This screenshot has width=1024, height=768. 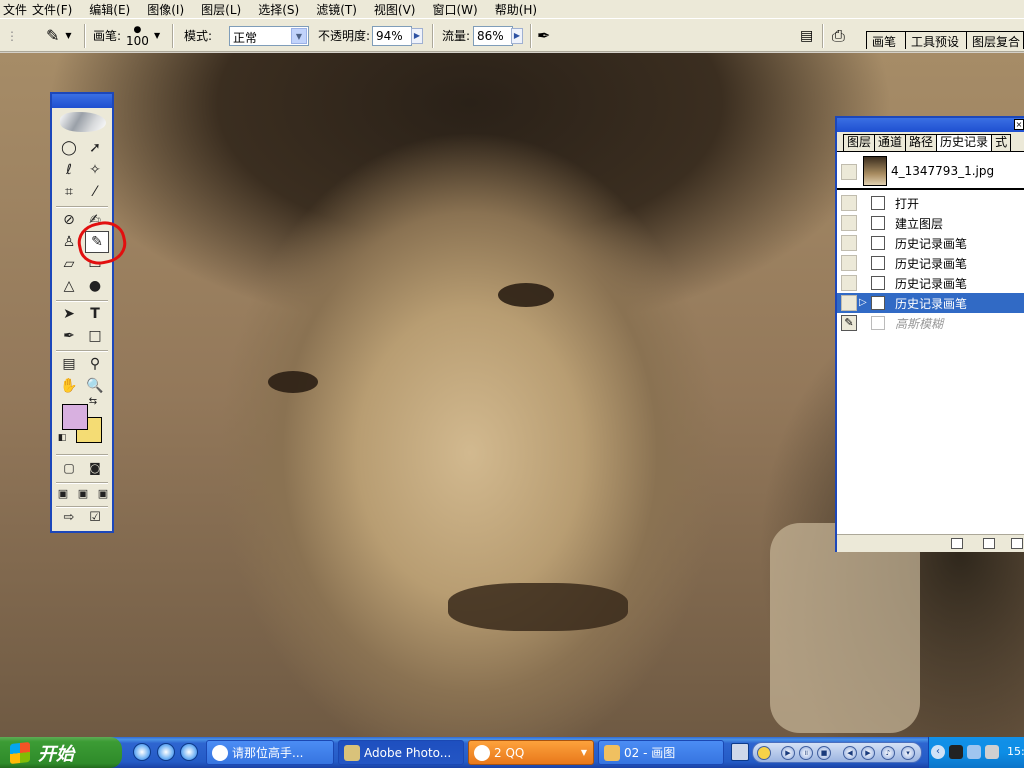 I want to click on options-grip: ⋮, so click(x=12, y=35).